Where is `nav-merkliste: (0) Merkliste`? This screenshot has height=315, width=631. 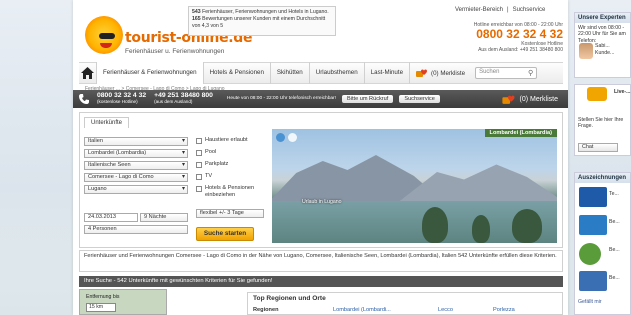
nav-merkliste: (0) Merkliste is located at coordinates (440, 73).